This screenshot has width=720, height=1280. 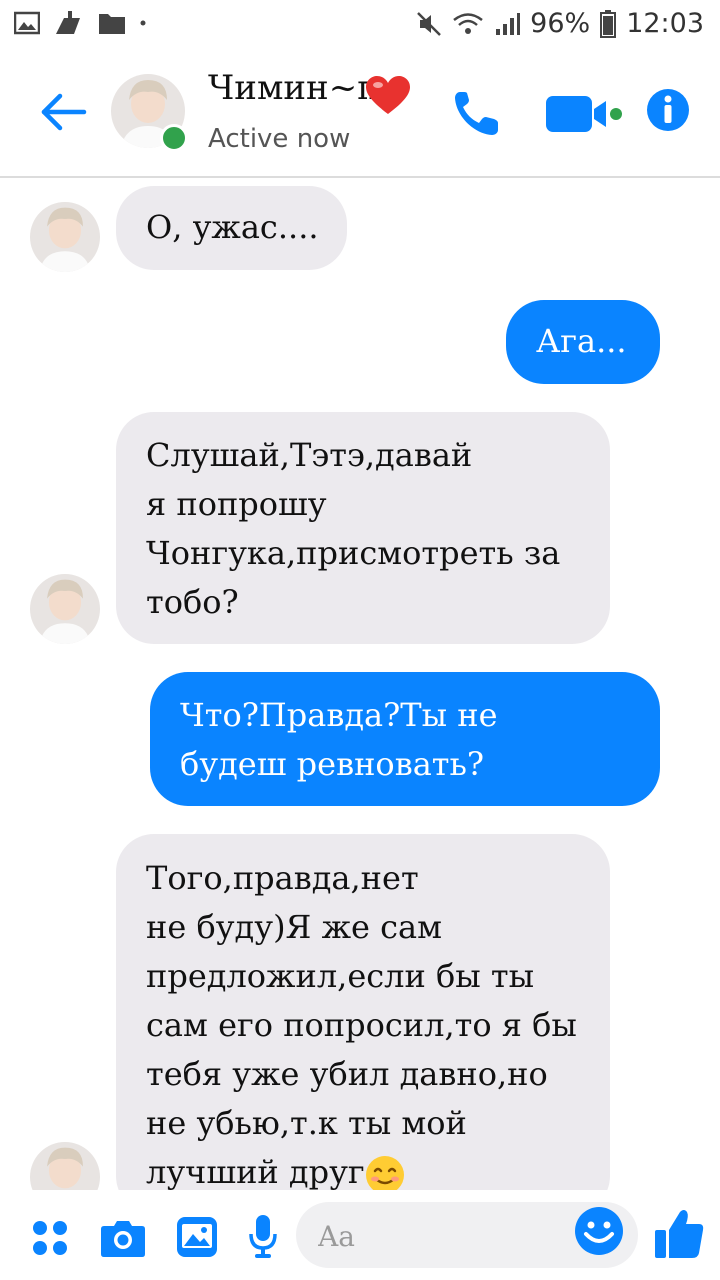 I want to click on heart-icon, so click(x=388, y=95).